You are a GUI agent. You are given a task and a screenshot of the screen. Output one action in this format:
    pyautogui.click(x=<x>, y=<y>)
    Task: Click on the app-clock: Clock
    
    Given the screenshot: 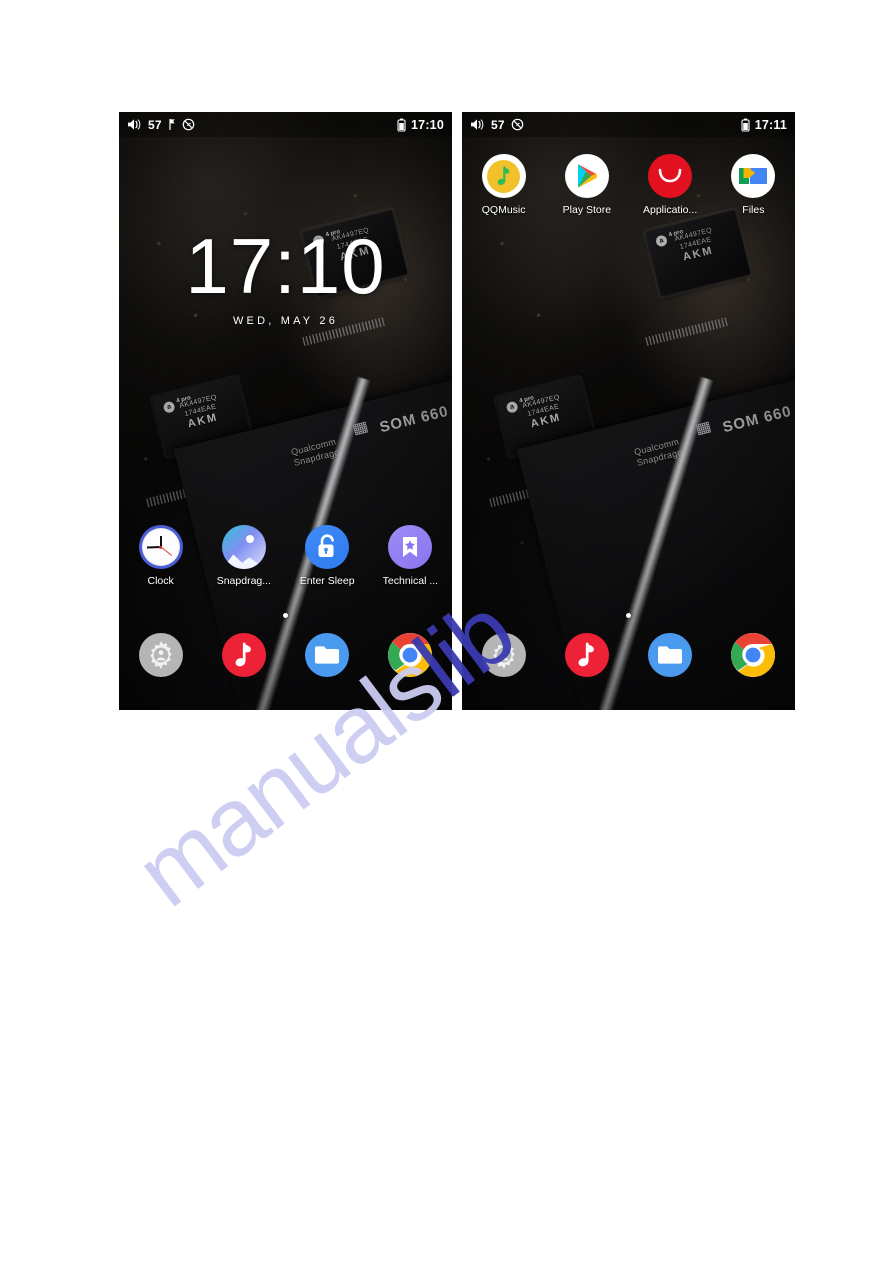 What is the action you would take?
    pyautogui.click(x=160, y=556)
    